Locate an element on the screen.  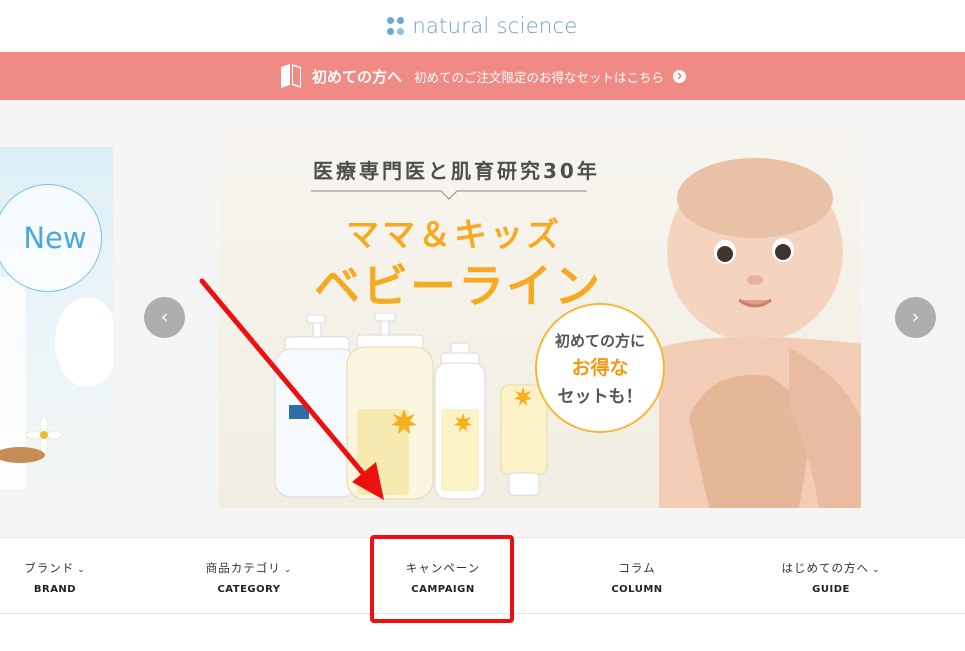
baby-photo is located at coordinates (760, 333).